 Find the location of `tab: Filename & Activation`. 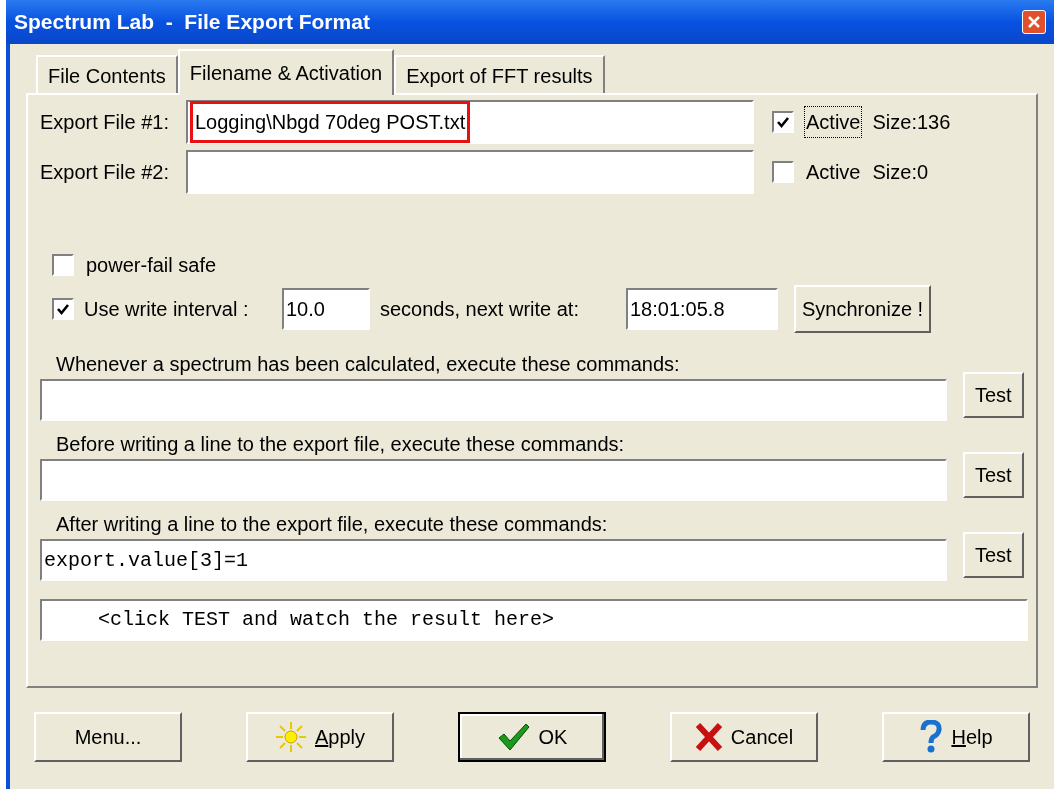

tab: Filename & Activation is located at coordinates (286, 72).